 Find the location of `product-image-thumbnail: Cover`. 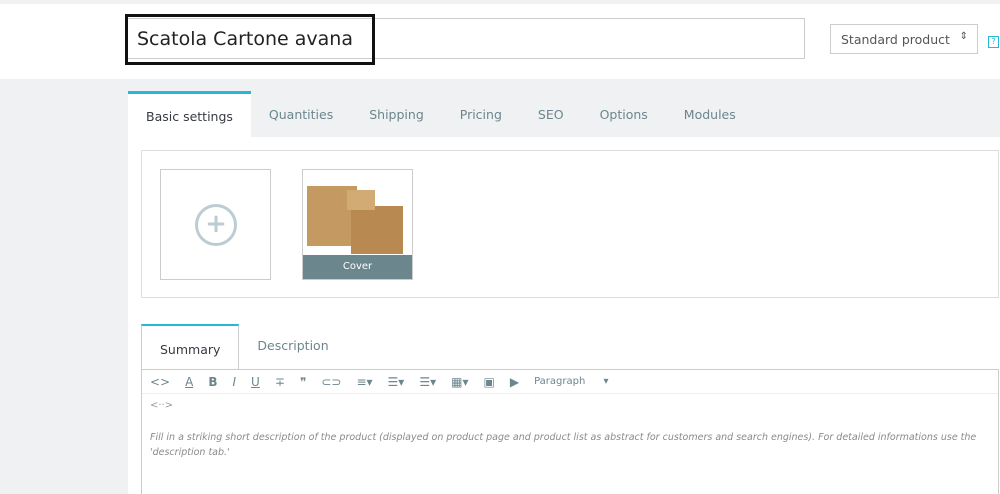

product-image-thumbnail: Cover is located at coordinates (357, 224).